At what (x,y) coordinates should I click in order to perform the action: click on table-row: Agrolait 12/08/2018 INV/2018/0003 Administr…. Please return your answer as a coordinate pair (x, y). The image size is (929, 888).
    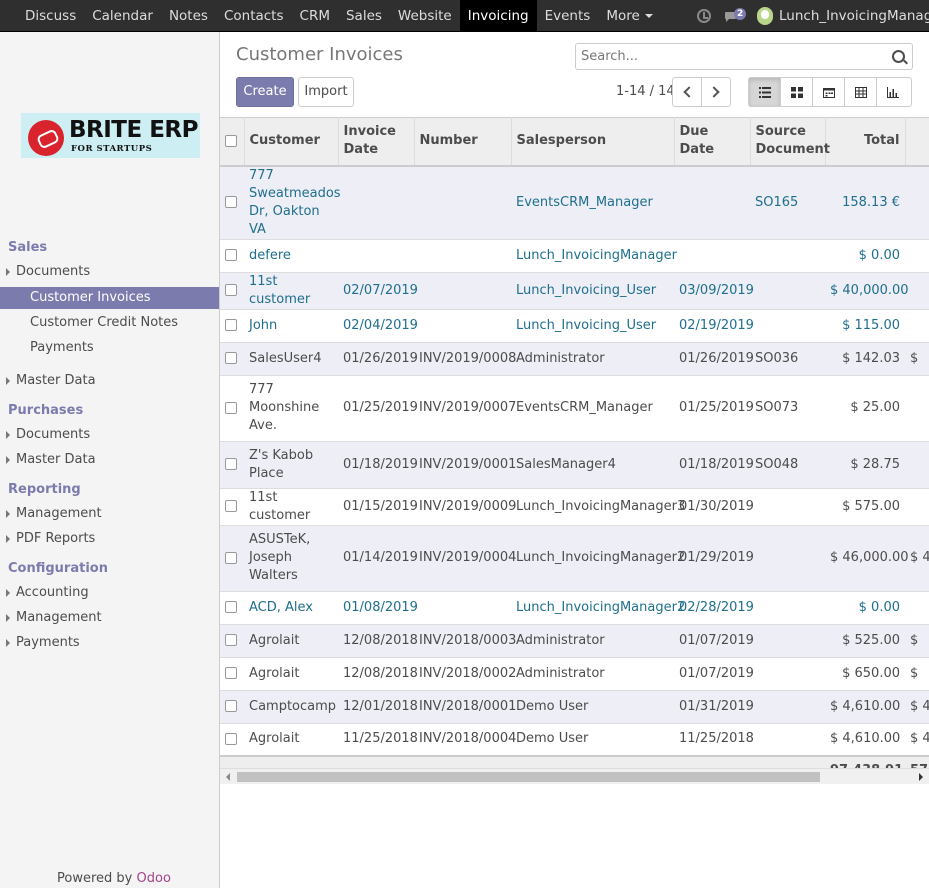
    Looking at the image, I should click on (574, 641).